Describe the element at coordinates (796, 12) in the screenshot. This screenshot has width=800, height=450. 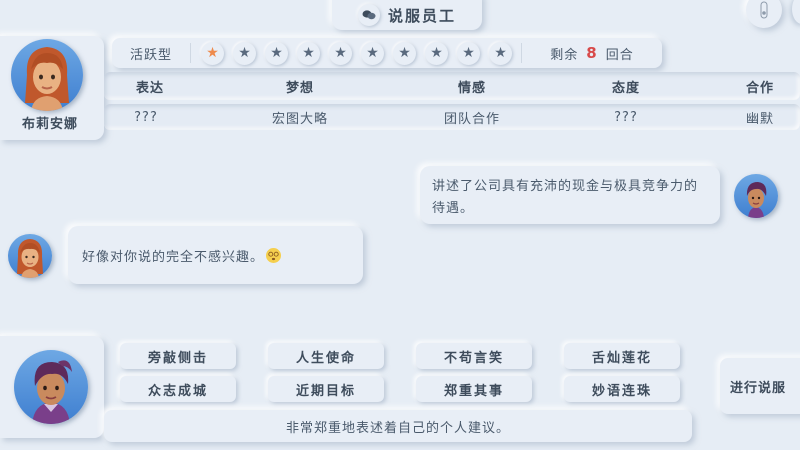
I see `corner-edge` at that location.